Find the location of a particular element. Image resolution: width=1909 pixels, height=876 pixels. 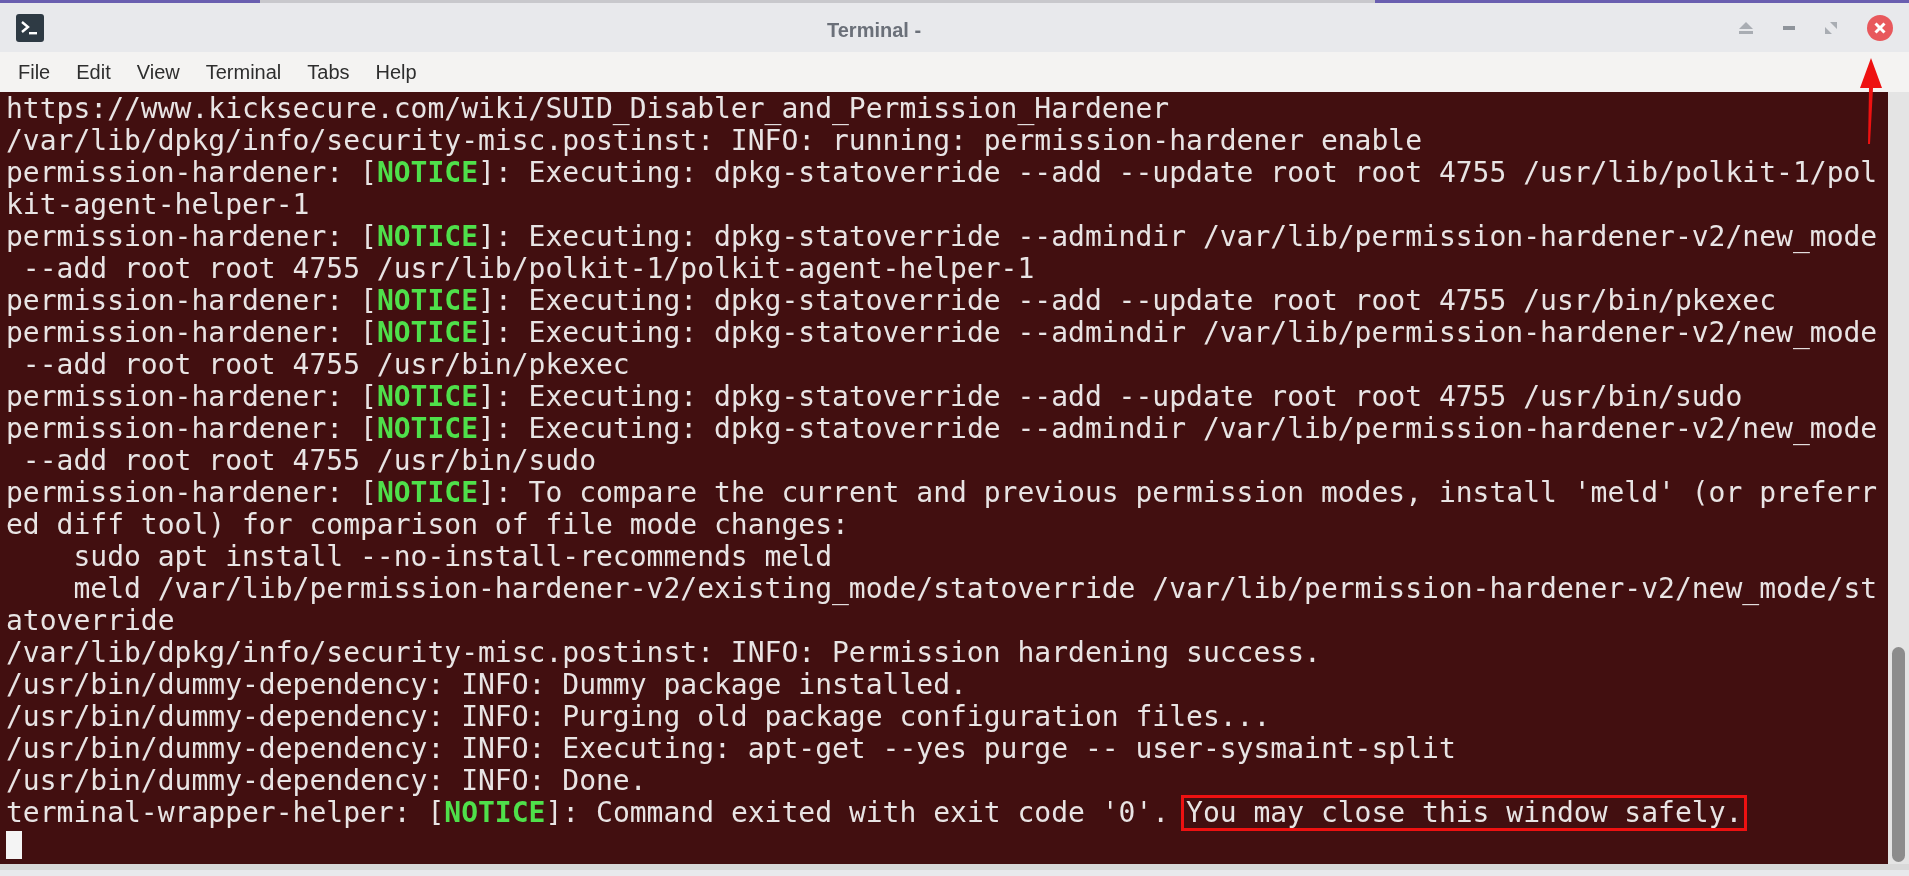

terminal-icon is located at coordinates (30, 27).